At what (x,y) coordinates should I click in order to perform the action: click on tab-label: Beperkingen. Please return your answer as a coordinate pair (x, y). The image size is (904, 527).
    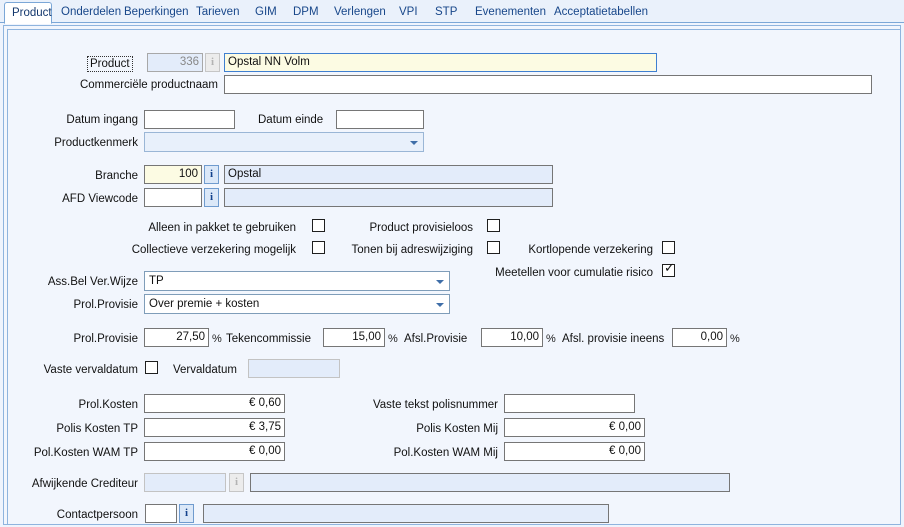
    Looking at the image, I should click on (156, 12).